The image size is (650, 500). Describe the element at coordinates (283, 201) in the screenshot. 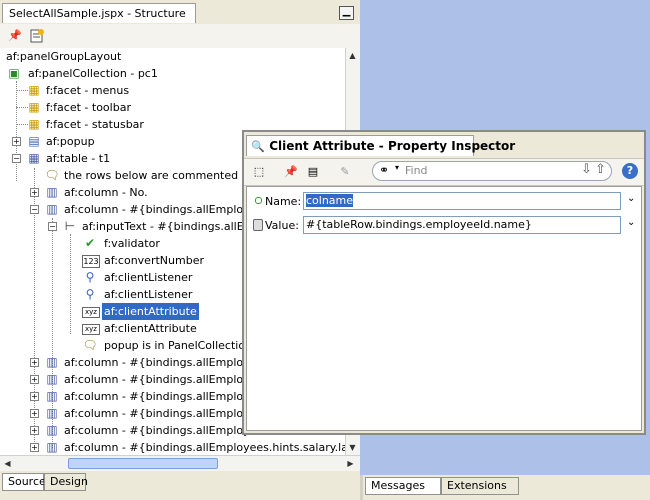

I see `name-label: Name:` at that location.